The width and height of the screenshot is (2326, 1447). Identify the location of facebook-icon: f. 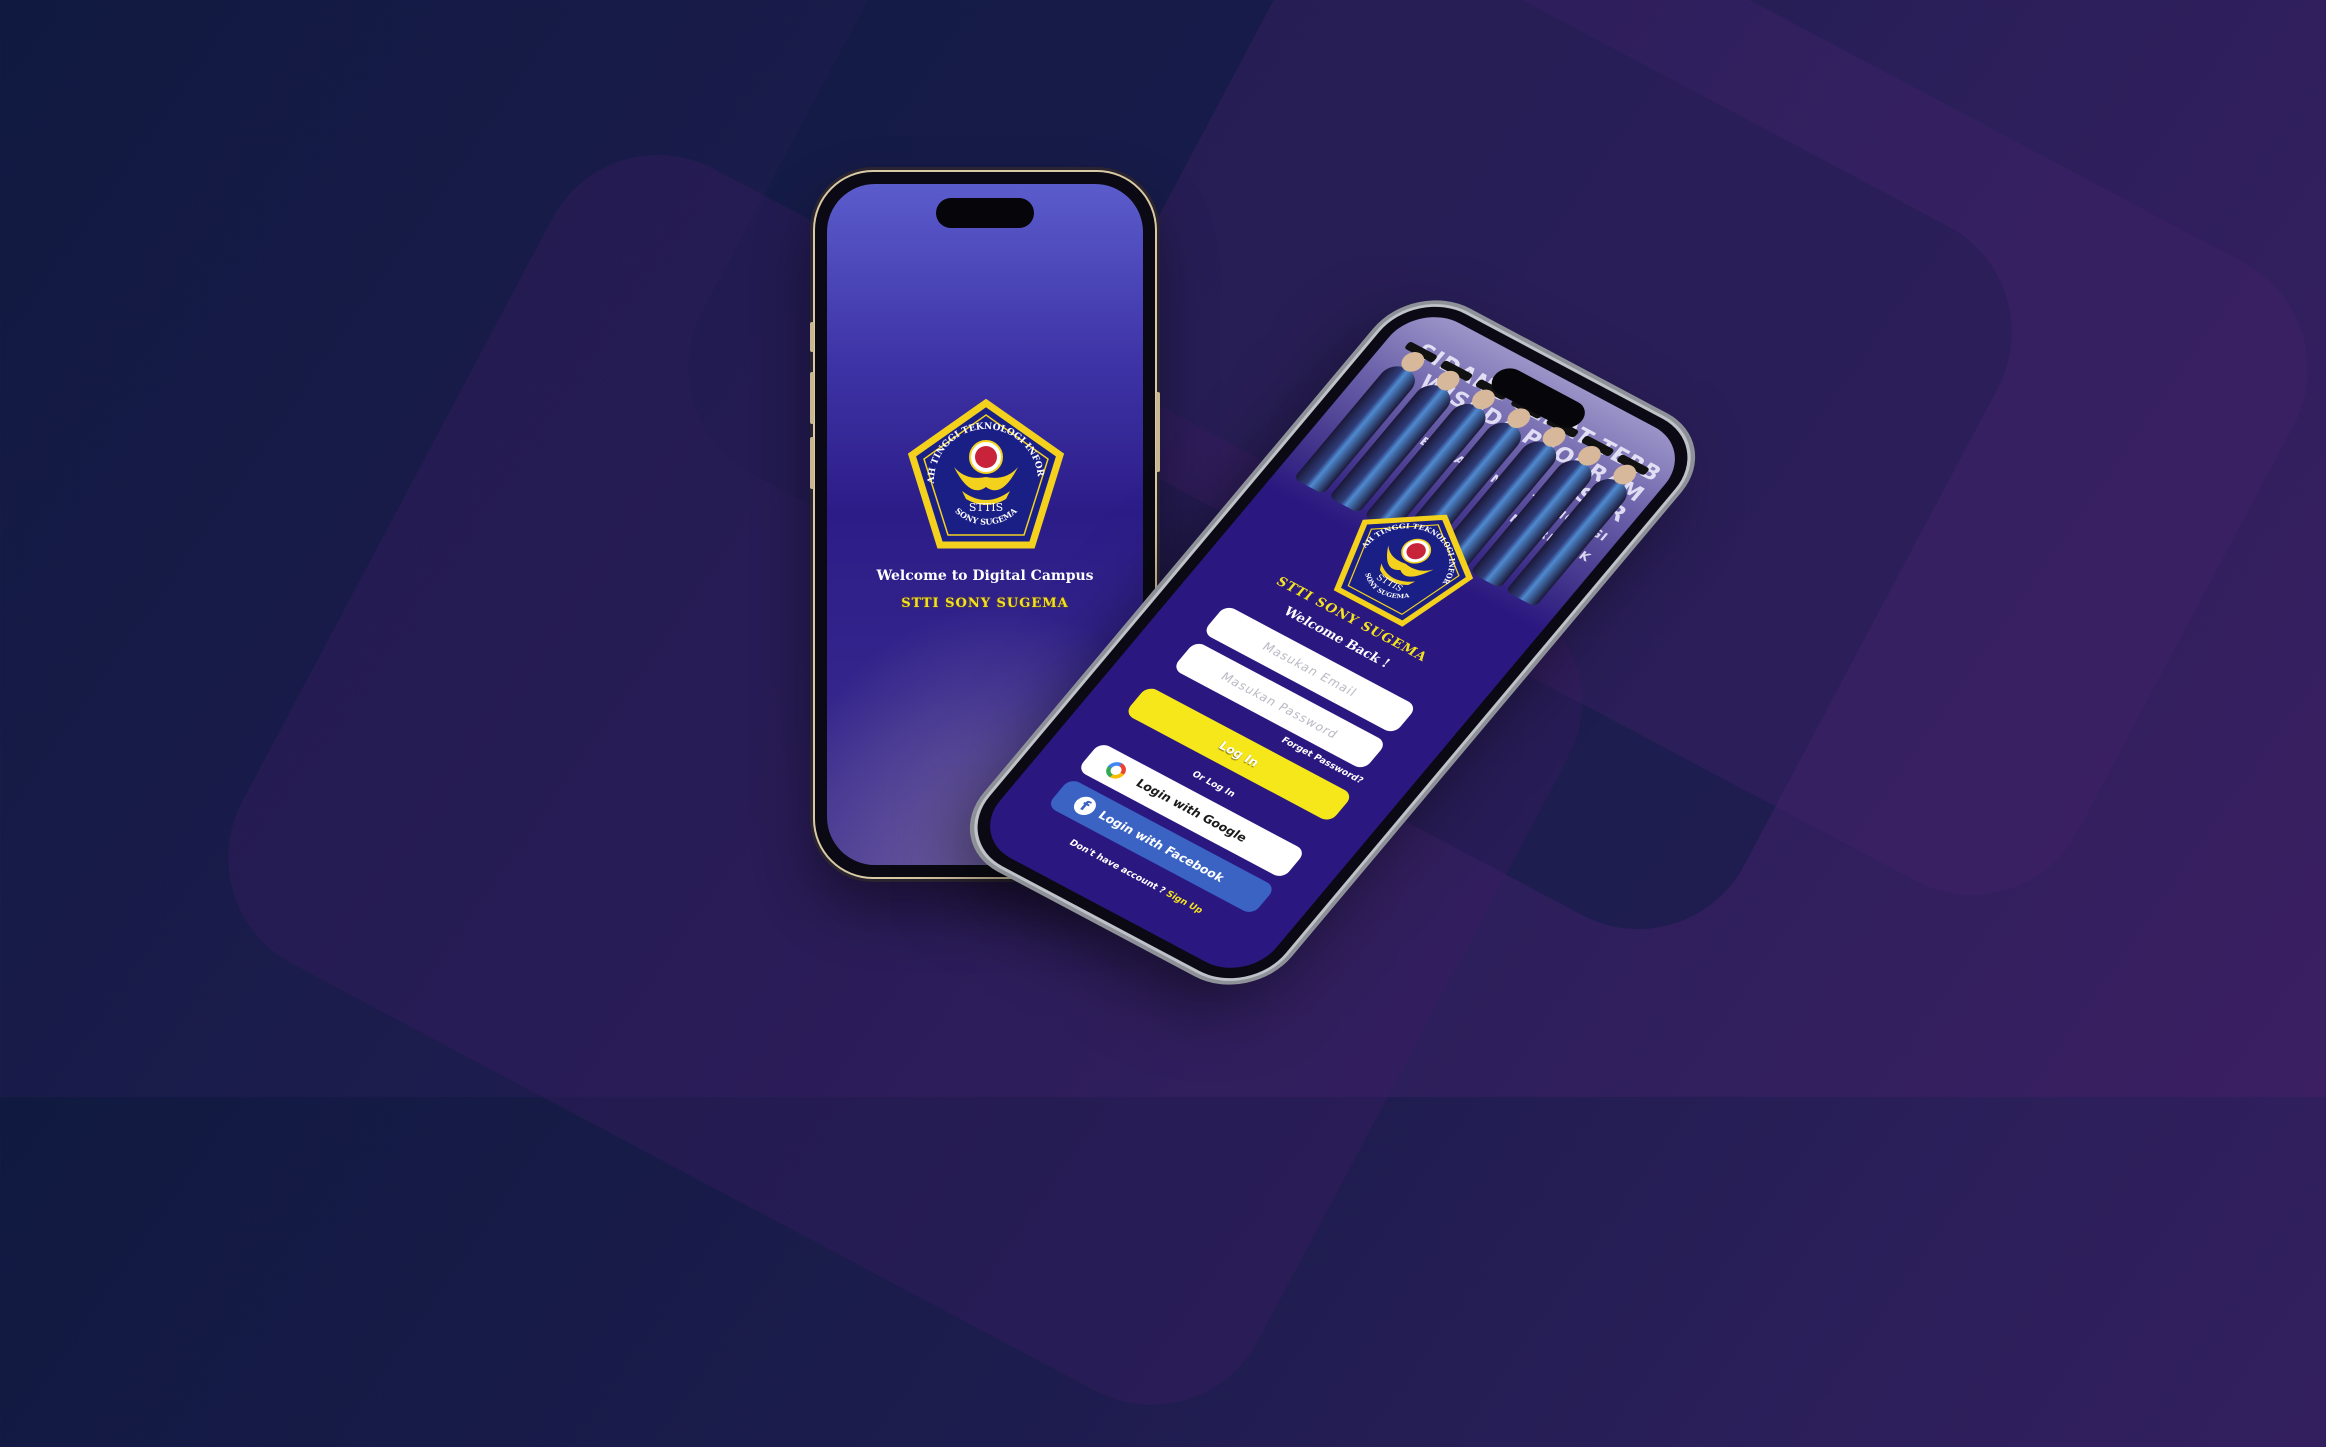
(1085, 806).